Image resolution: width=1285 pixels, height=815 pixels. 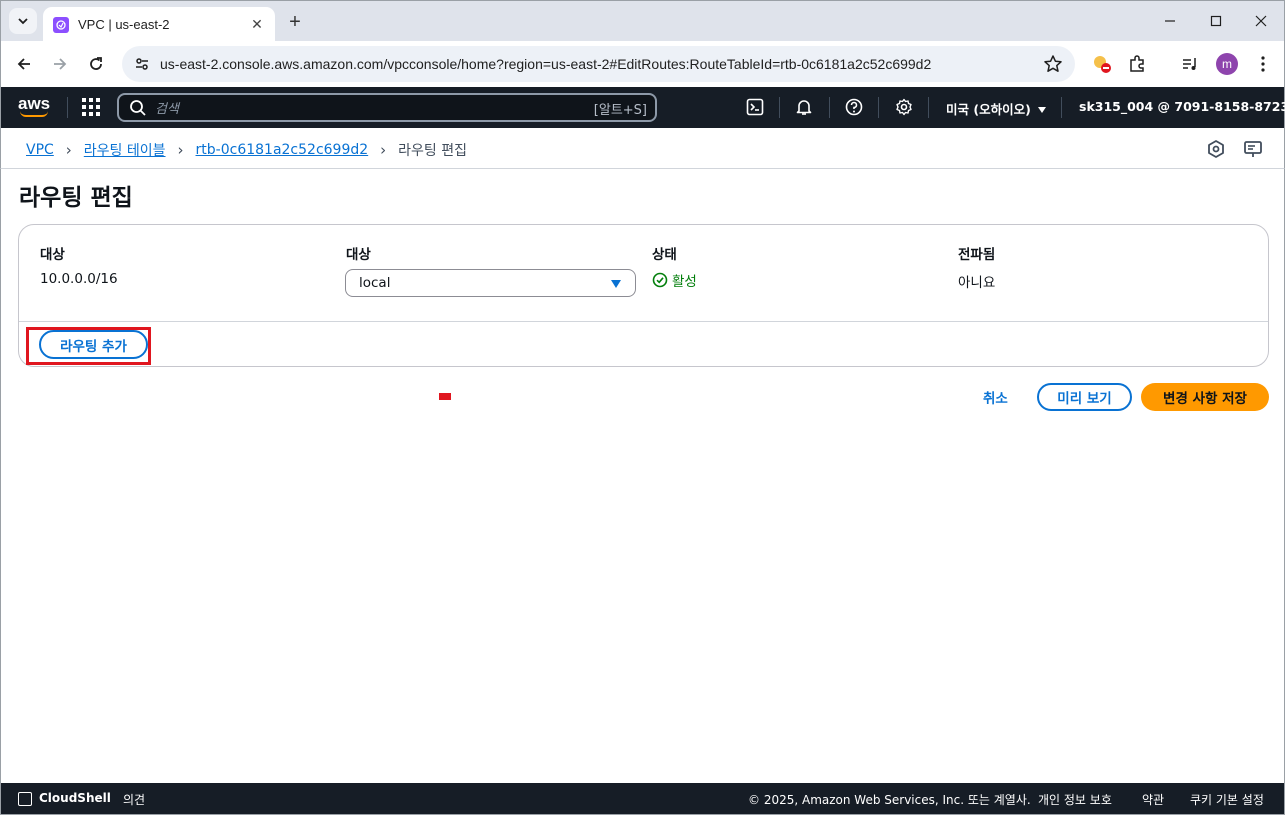 I want to click on aws-smile-icon, so click(x=34, y=114).